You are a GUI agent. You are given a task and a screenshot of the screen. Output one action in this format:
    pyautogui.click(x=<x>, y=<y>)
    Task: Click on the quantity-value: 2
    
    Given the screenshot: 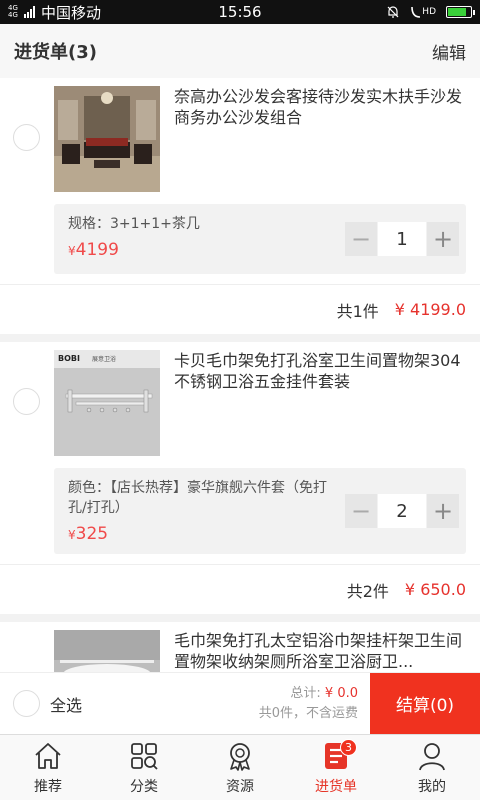 What is the action you would take?
    pyautogui.click(x=402, y=511)
    